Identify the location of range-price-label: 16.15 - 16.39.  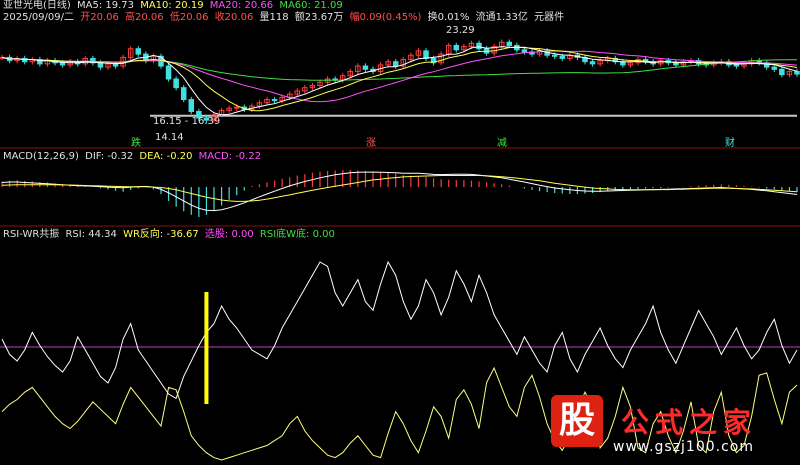
(187, 121).